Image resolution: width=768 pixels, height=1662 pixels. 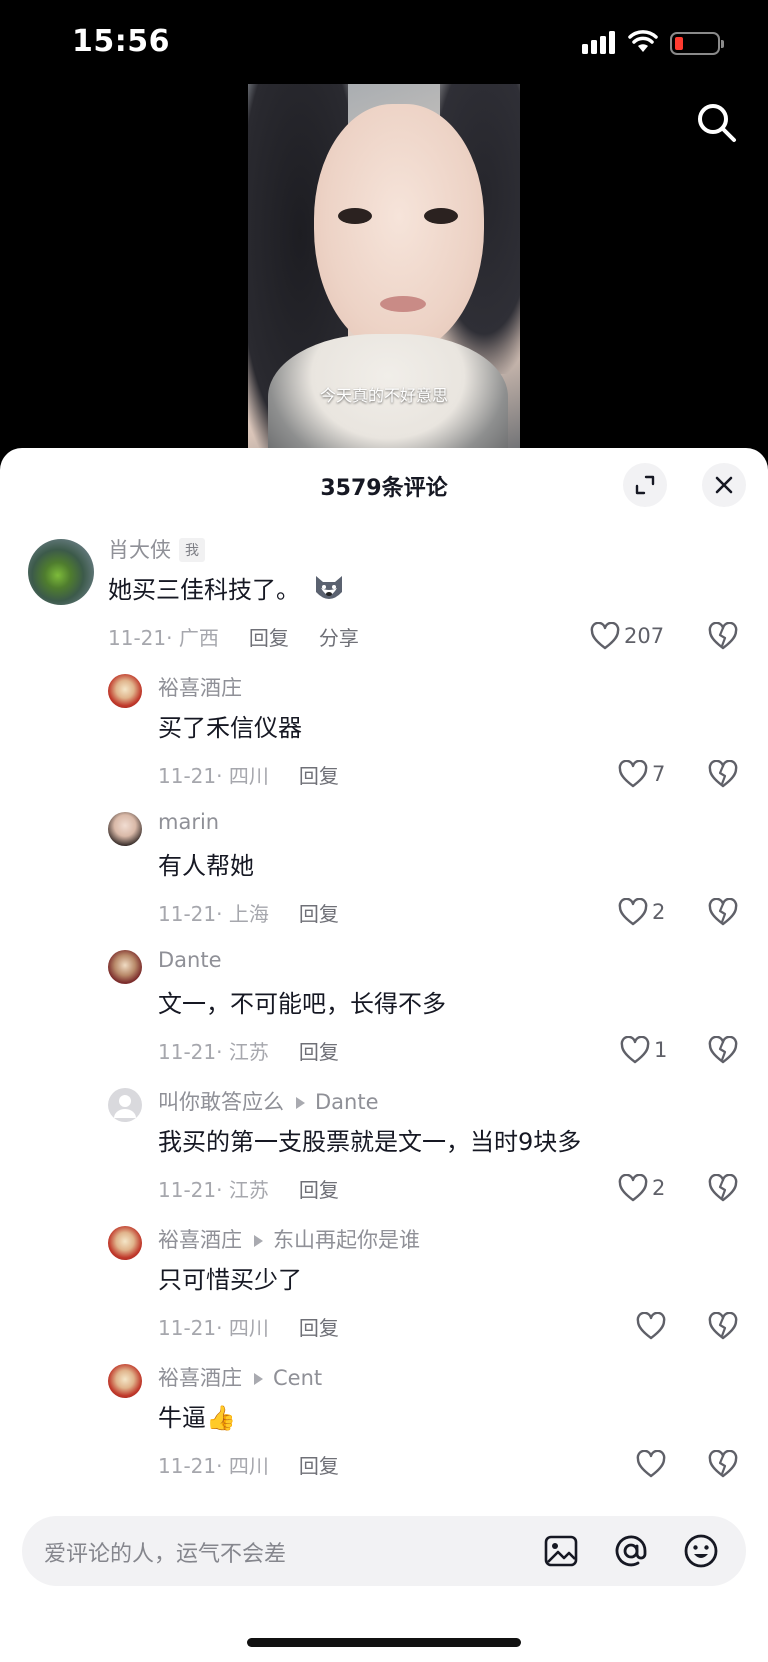 I want to click on comment-text: 她买三佳科技了。, so click(x=227, y=587).